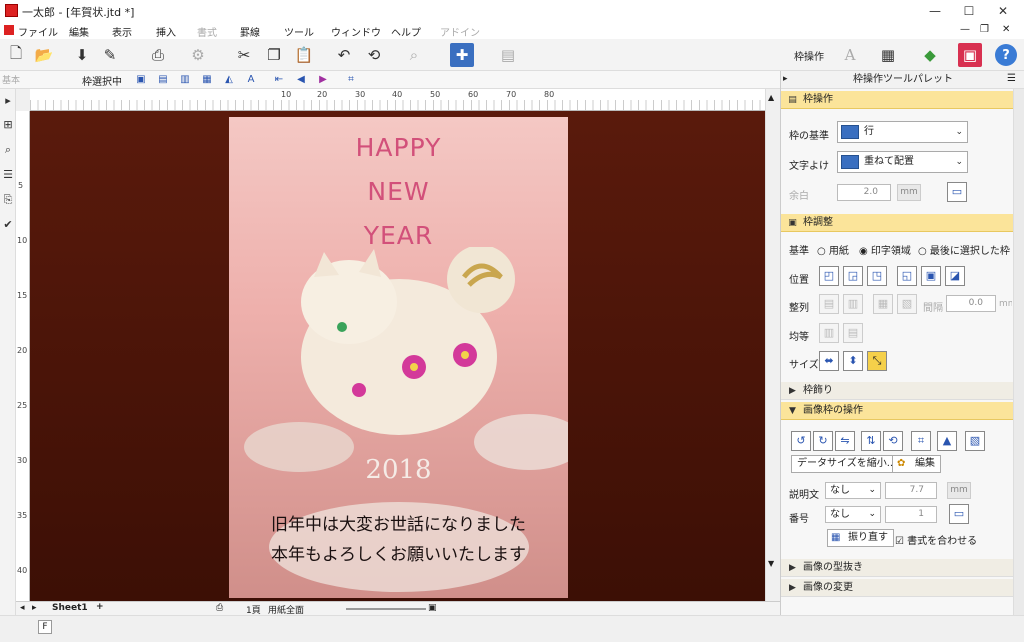 This screenshot has height=642, width=1024. Describe the element at coordinates (965, 29) in the screenshot. I see `doc-minimize-button: —` at that location.